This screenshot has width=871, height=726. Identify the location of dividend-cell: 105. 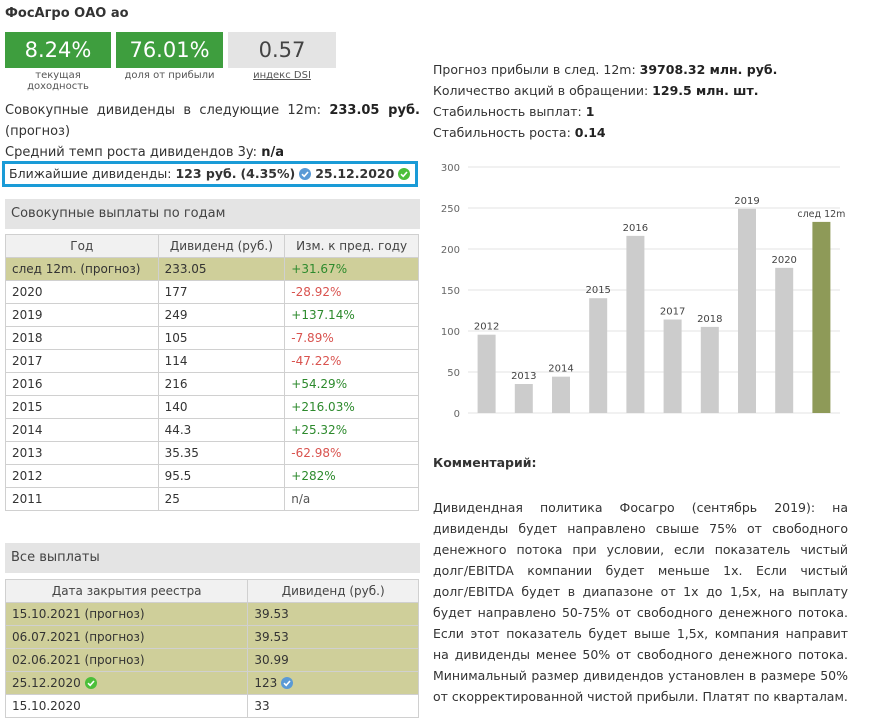
(221, 338).